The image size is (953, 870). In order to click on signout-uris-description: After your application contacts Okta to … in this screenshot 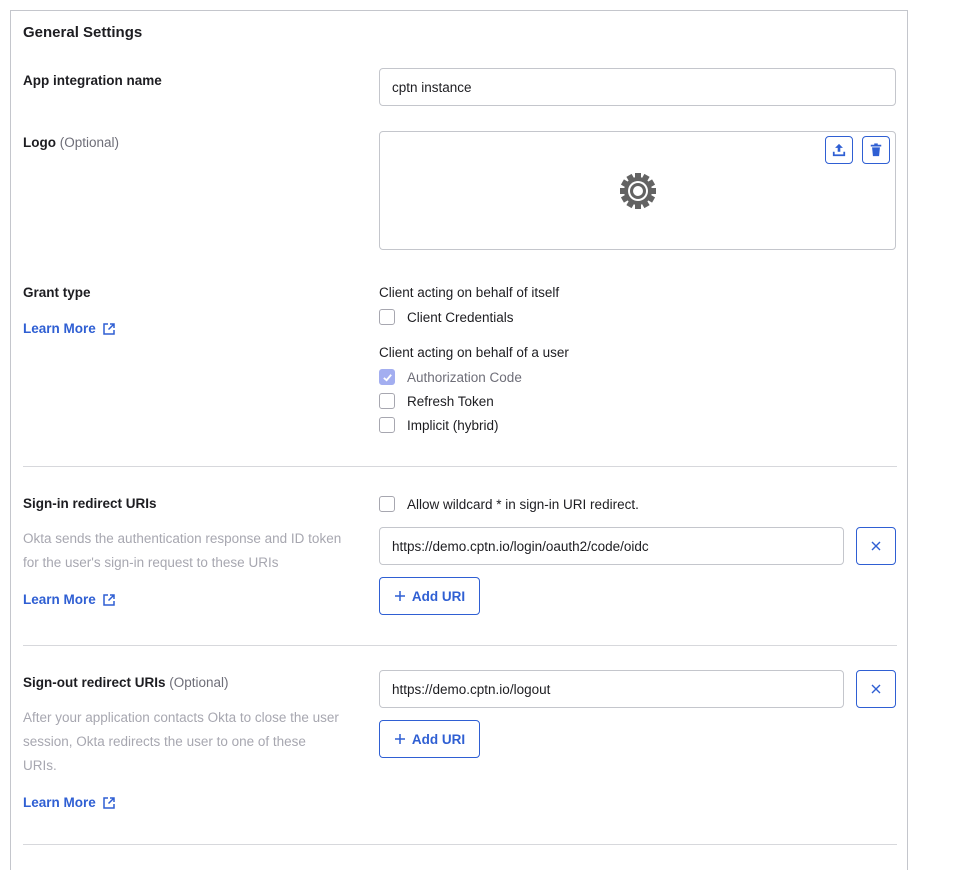, I will do `click(181, 741)`.